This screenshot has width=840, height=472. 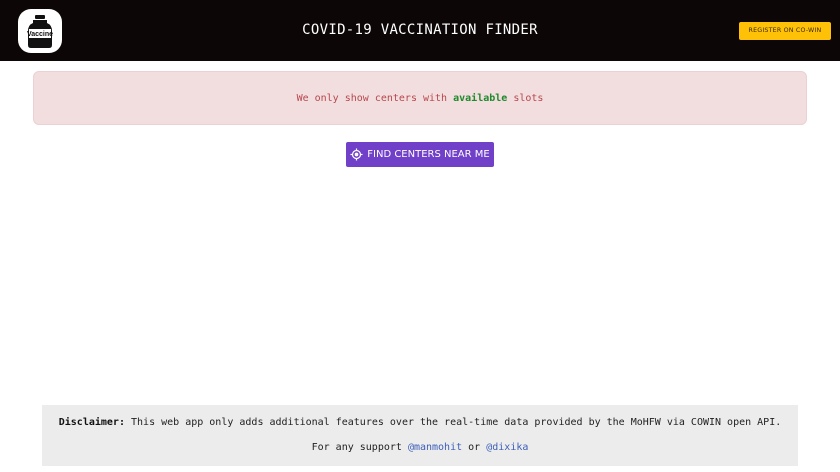 What do you see at coordinates (528, 98) in the screenshot?
I see `alert-suffix: slots` at bounding box center [528, 98].